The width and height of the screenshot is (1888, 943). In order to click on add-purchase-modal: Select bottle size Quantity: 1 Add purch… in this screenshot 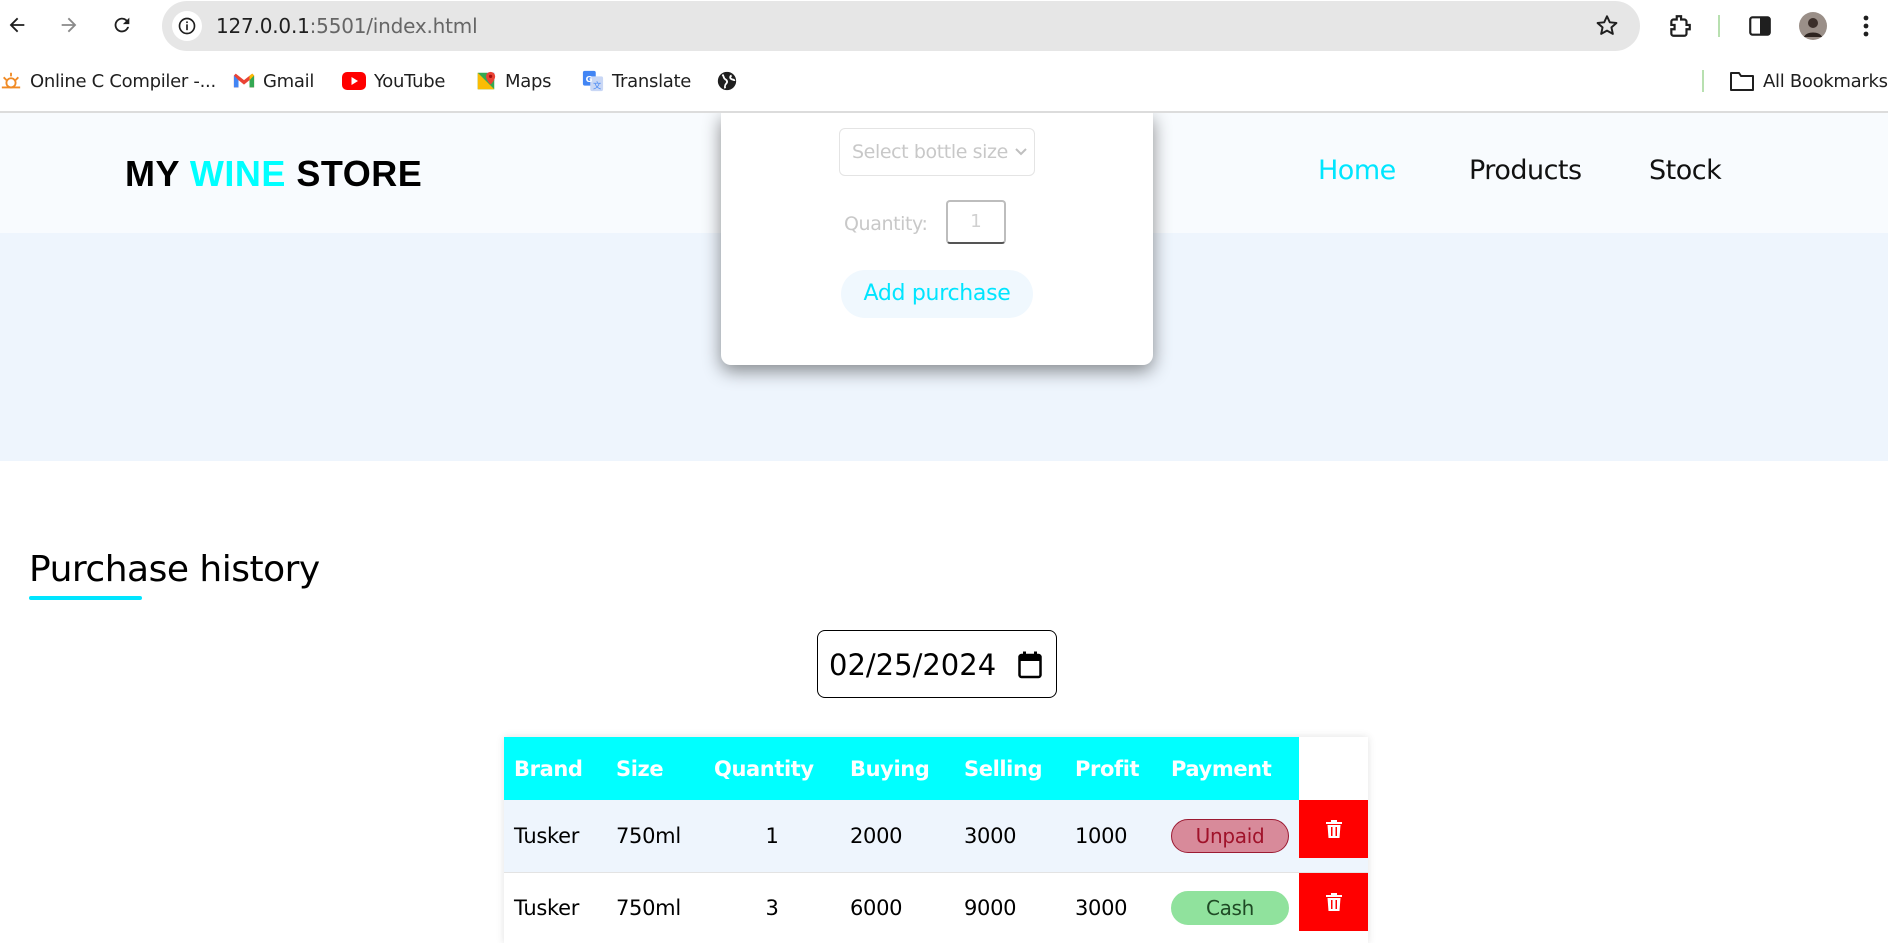, I will do `click(937, 239)`.